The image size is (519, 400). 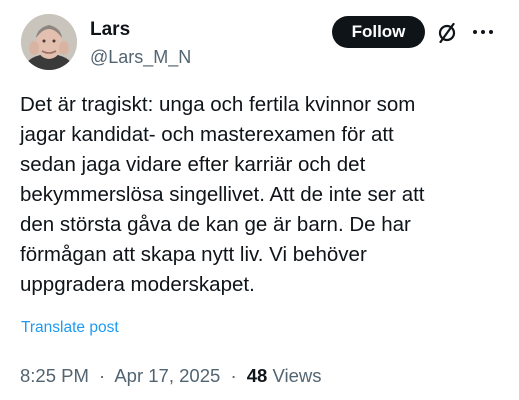 I want to click on post-date: Apr 17, 2025, so click(x=167, y=375).